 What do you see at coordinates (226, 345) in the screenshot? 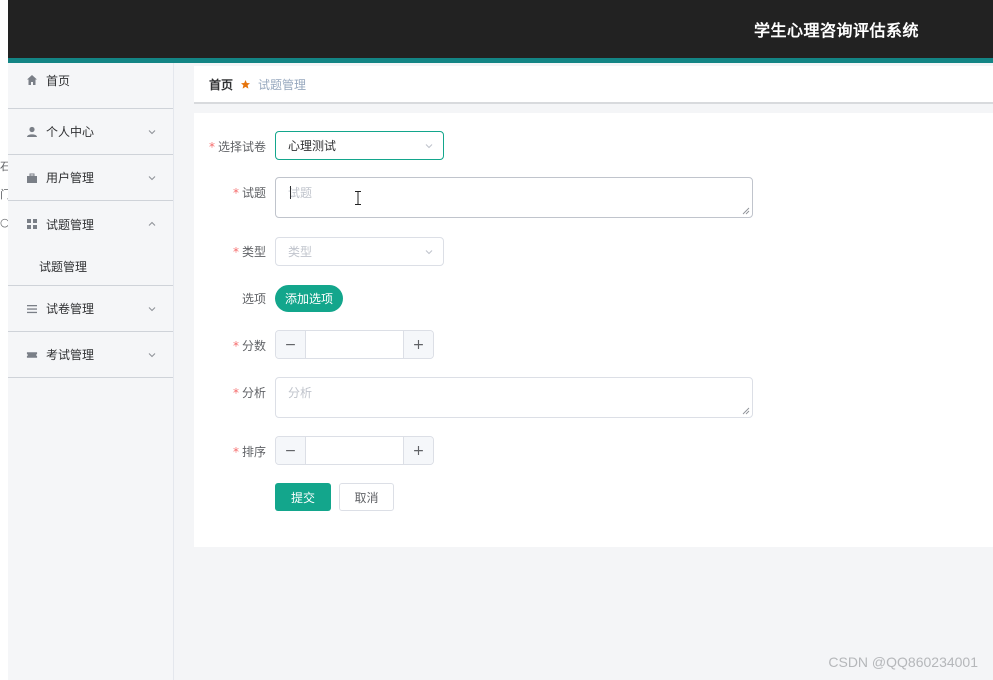
I see `score-field-label: * 分数` at bounding box center [226, 345].